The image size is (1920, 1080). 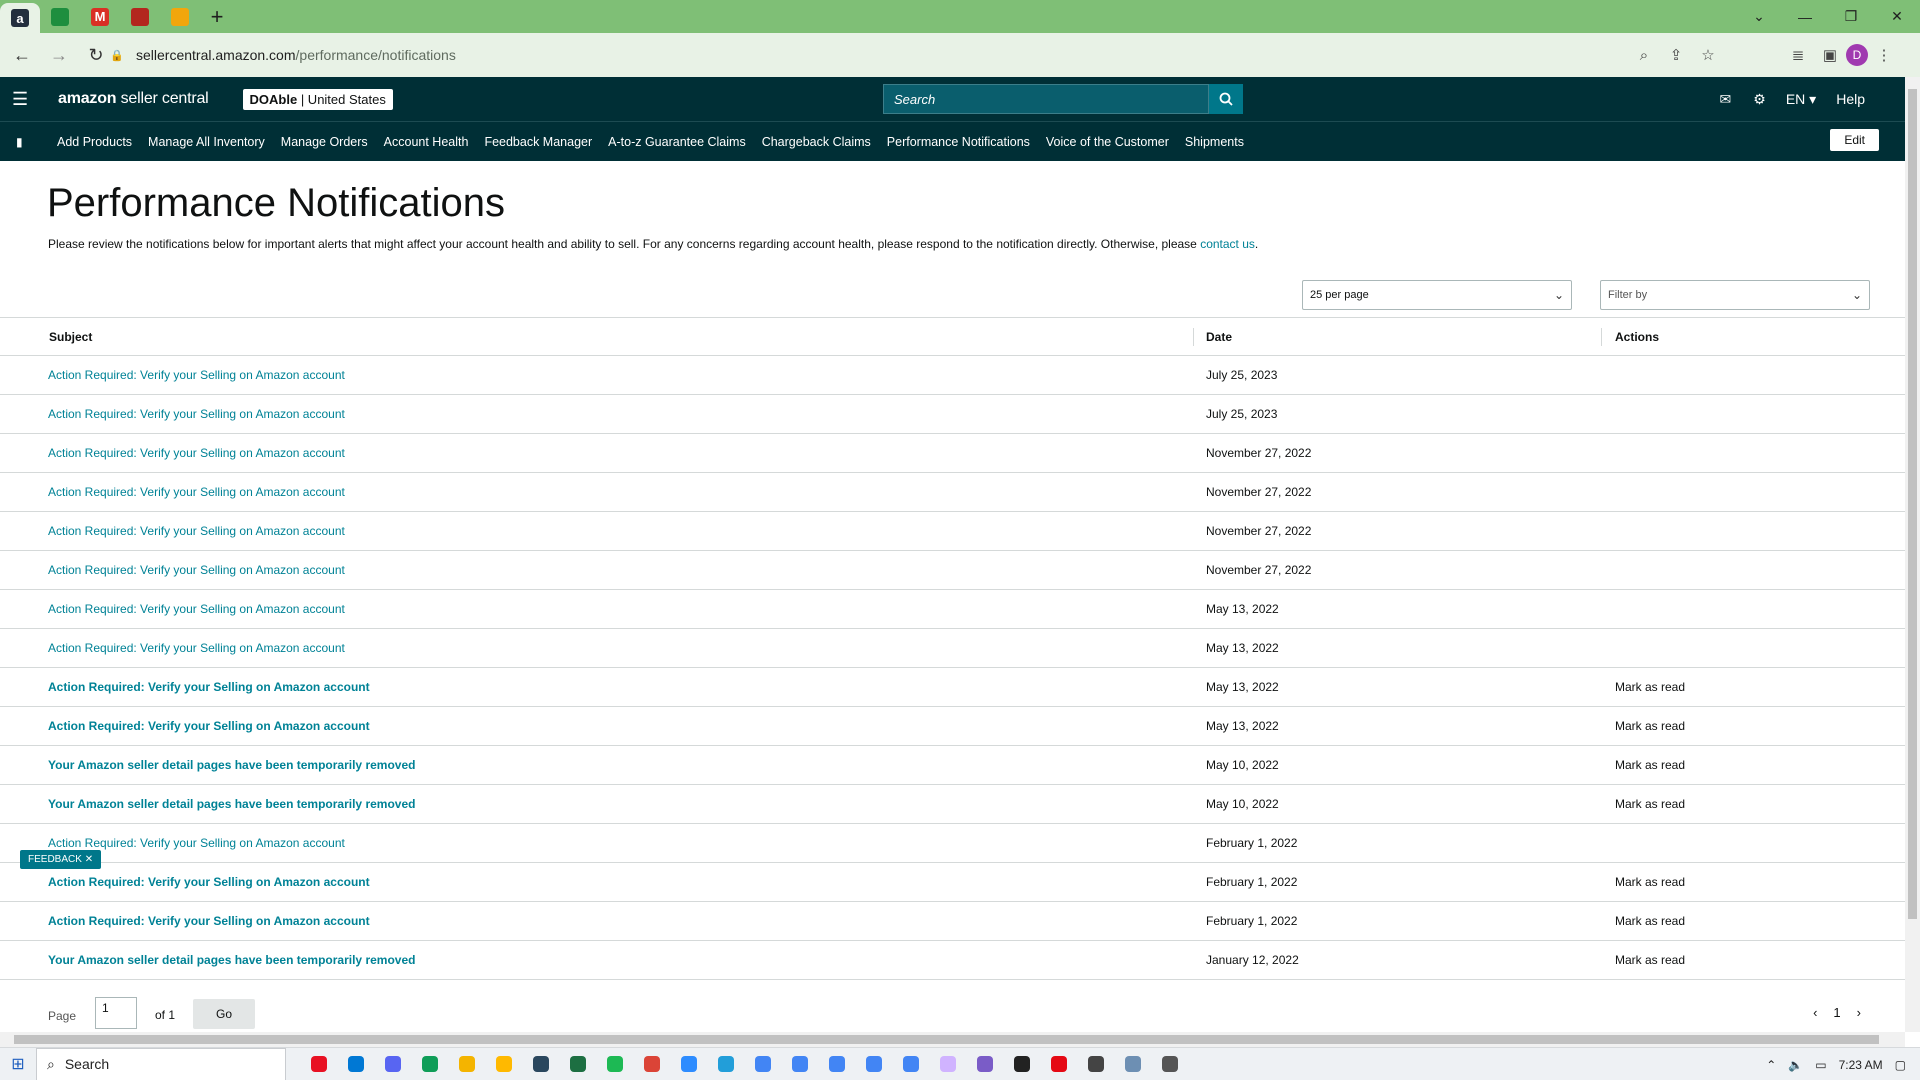 I want to click on filter-select: Filter by ⌄, so click(x=1735, y=295).